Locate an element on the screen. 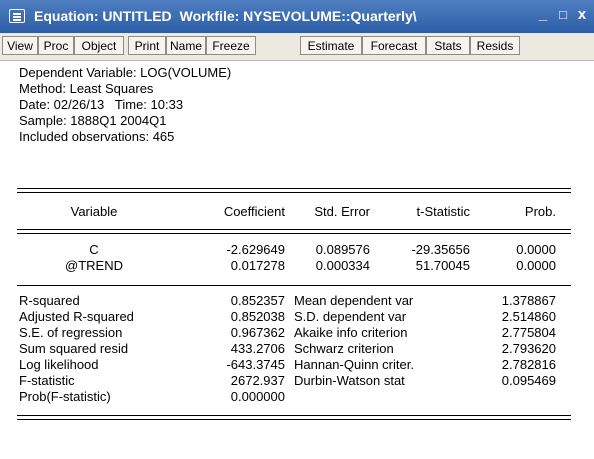 This screenshot has width=594, height=459. table-bottom-rule is located at coordinates (294, 415).